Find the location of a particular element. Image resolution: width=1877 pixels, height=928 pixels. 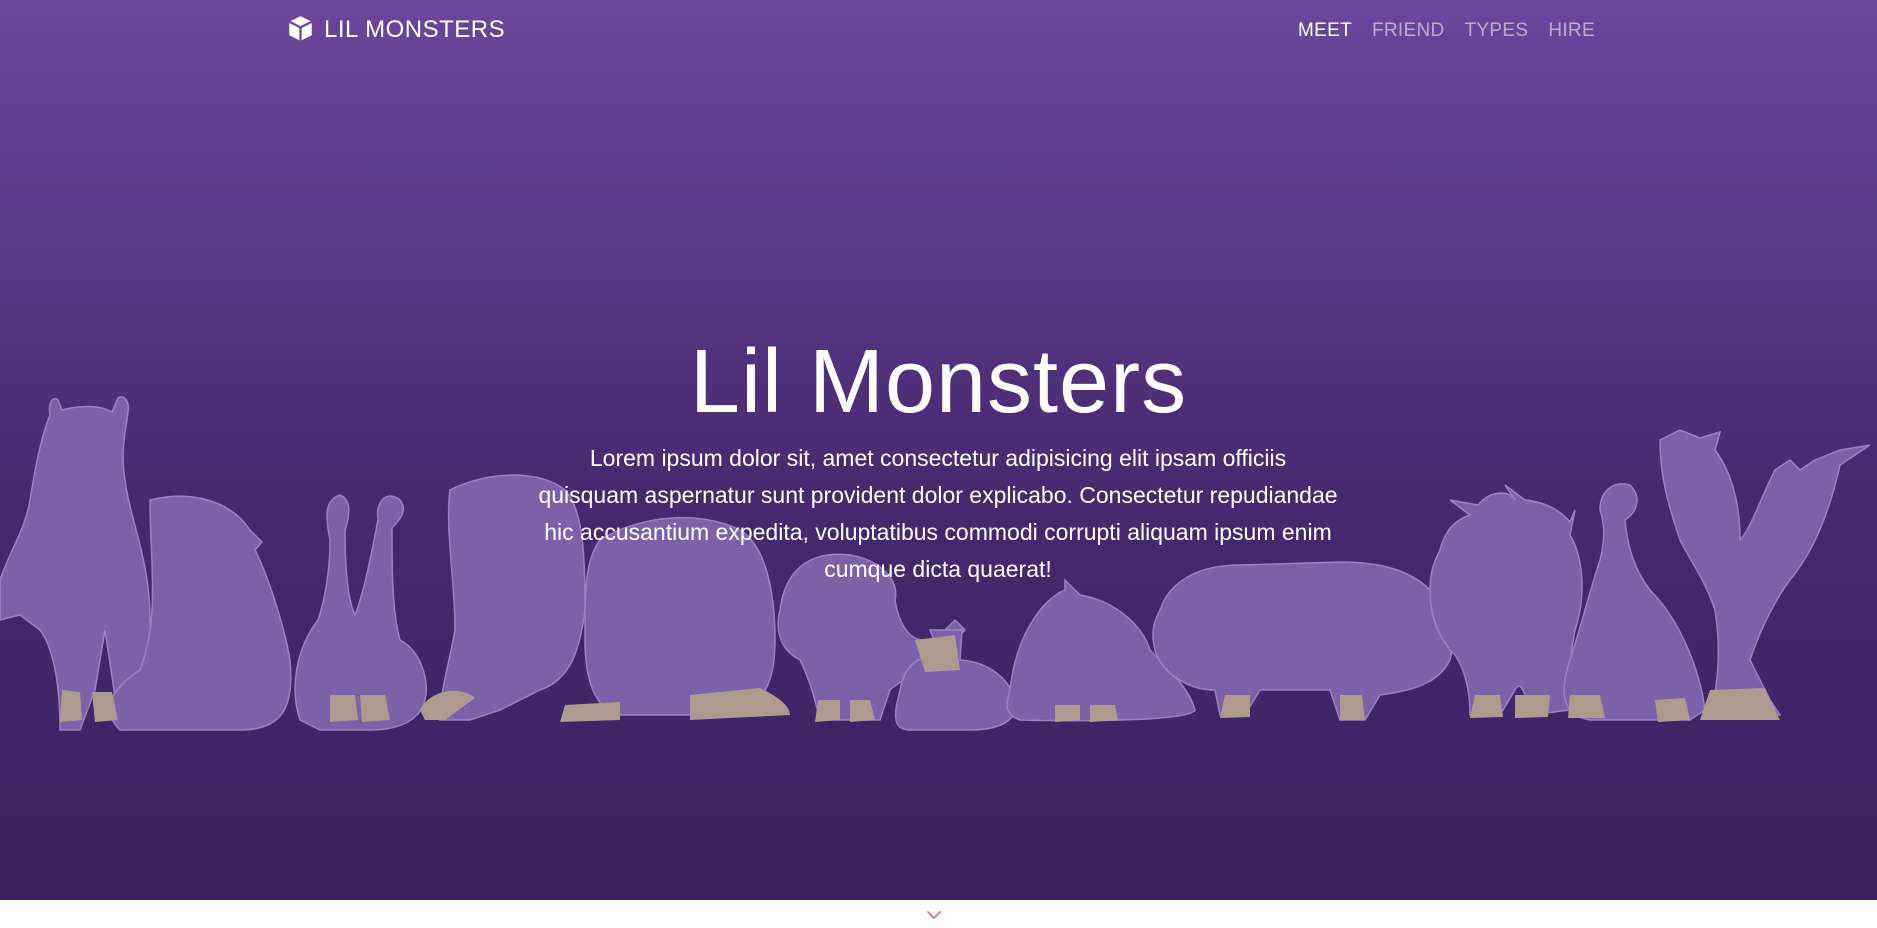

cube-icon is located at coordinates (300, 30).